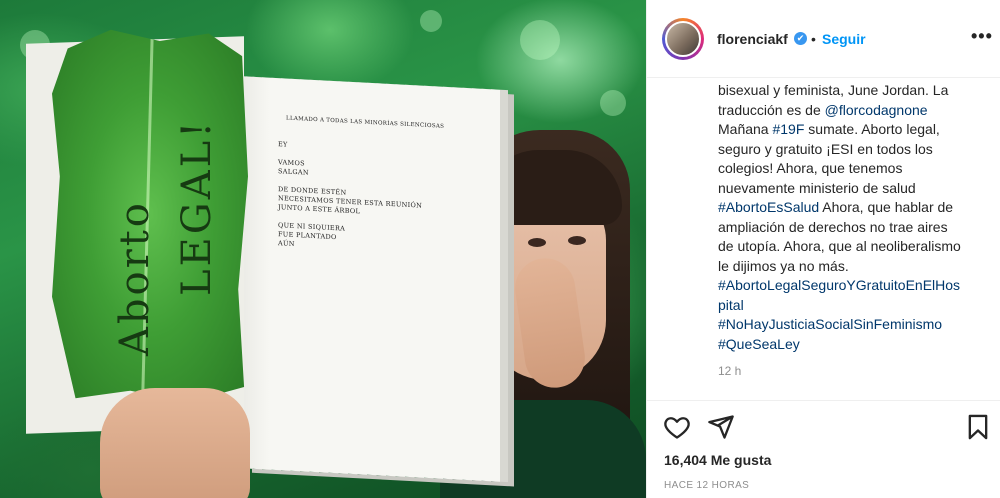 This screenshot has height=498, width=1000. I want to click on caption-line: bisexual y feminista, June Jordan. La, so click(853, 91).